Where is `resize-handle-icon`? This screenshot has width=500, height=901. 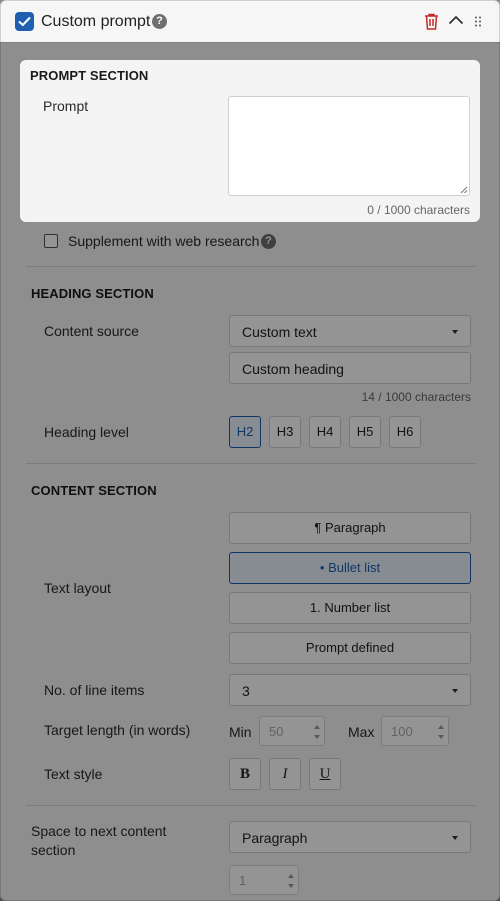 resize-handle-icon is located at coordinates (464, 190).